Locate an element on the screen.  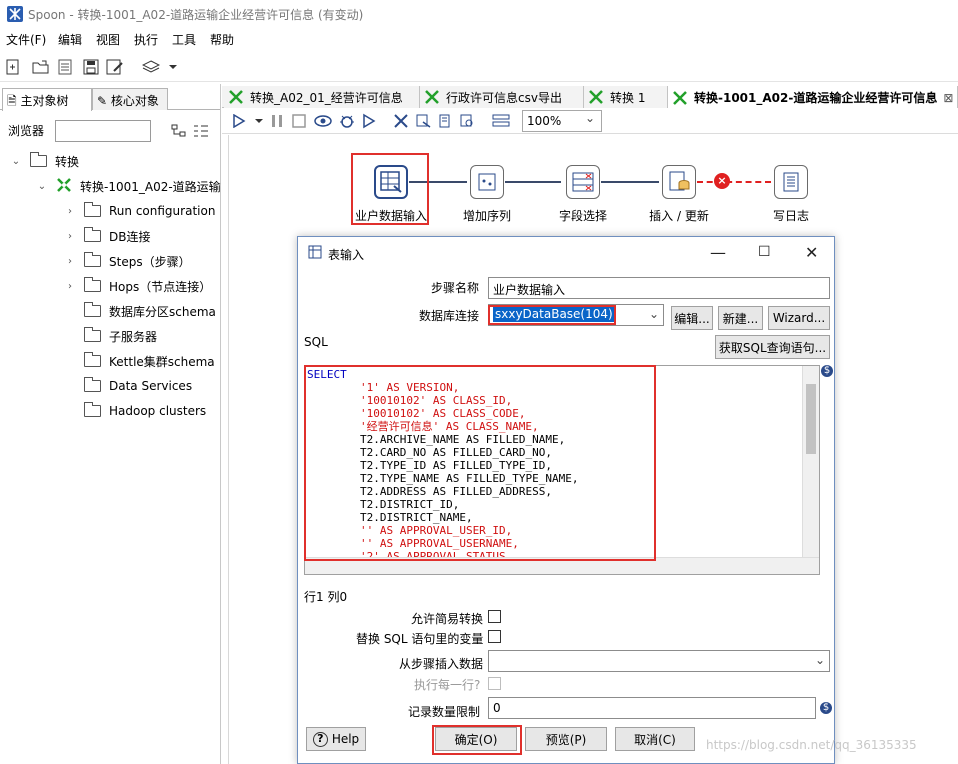
minimize-icon: — is located at coordinates (718, 252).